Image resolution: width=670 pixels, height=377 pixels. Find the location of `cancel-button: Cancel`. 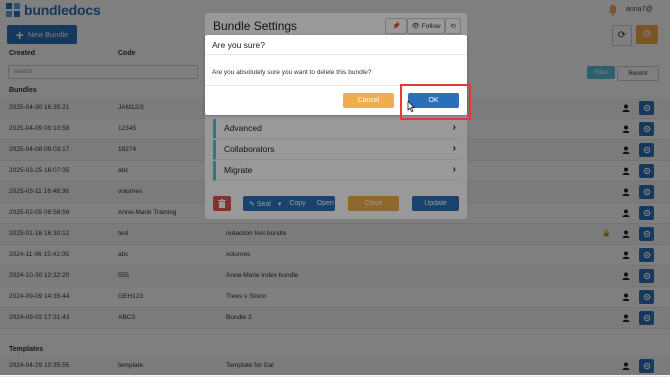

cancel-button: Cancel is located at coordinates (368, 100).